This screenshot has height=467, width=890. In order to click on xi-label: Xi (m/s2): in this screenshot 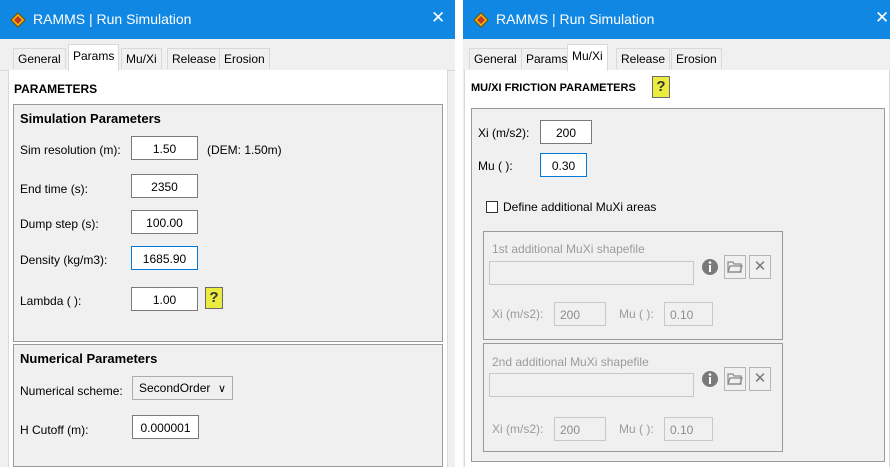, I will do `click(504, 133)`.